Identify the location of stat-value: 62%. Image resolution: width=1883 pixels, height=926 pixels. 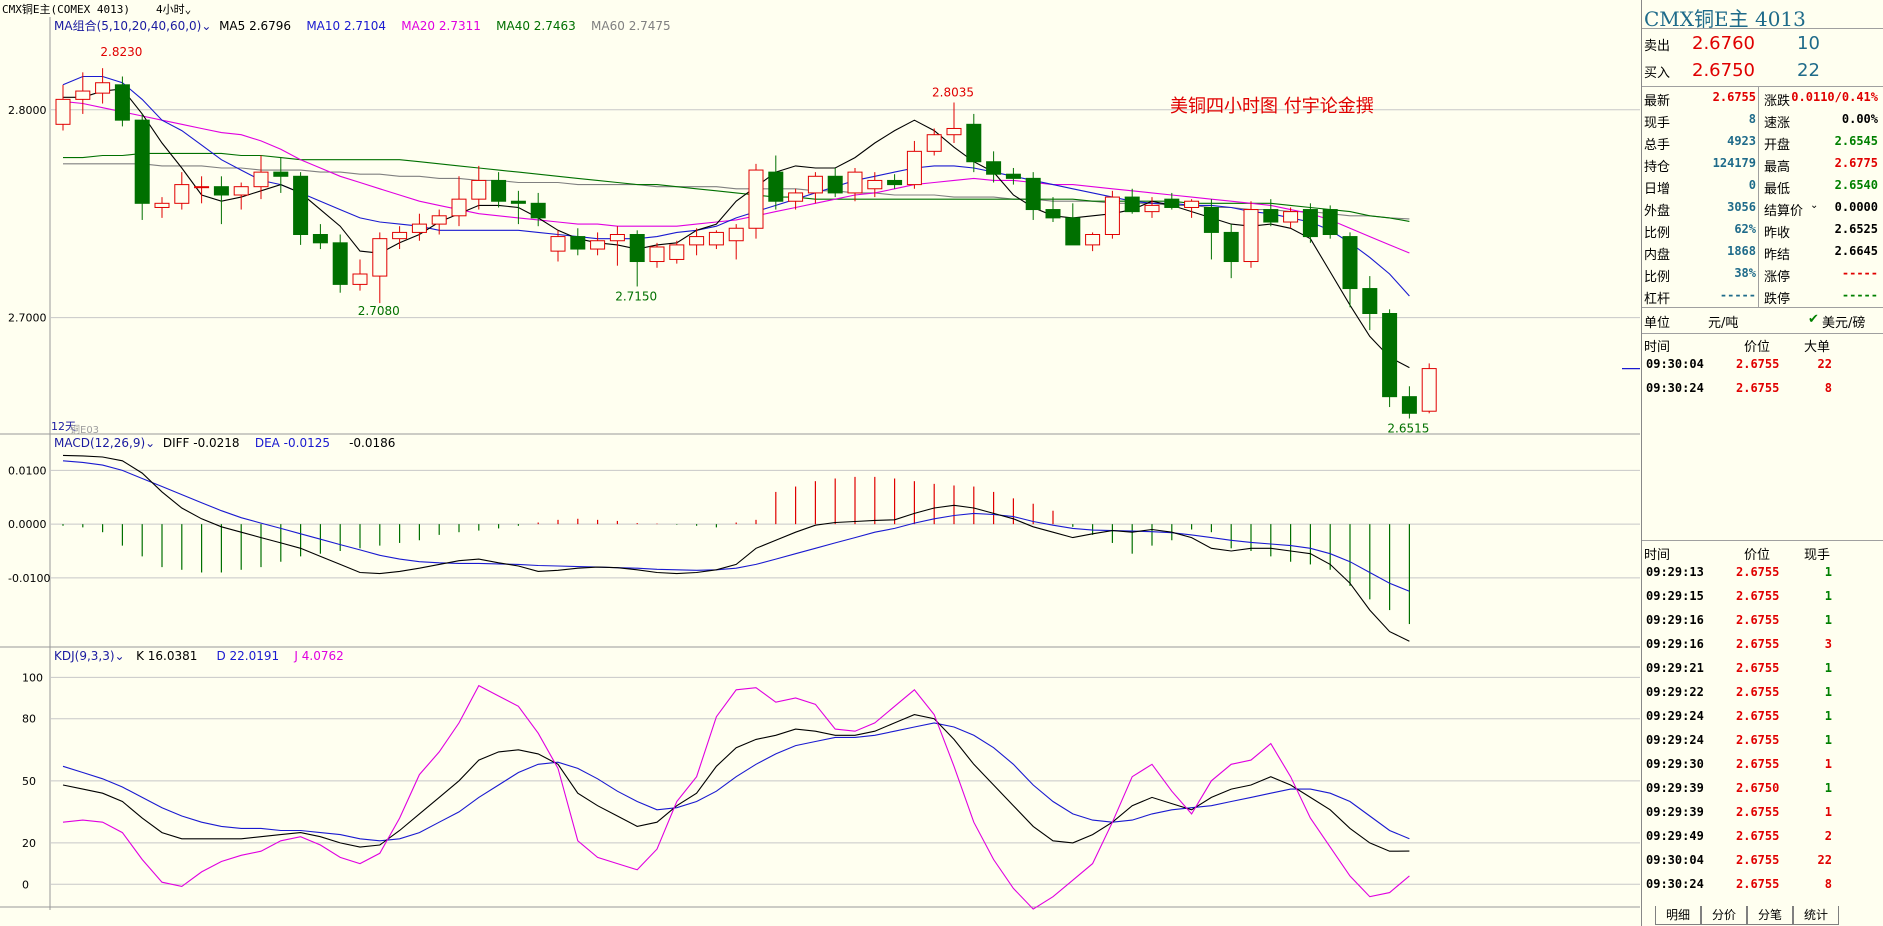
(1745, 229).